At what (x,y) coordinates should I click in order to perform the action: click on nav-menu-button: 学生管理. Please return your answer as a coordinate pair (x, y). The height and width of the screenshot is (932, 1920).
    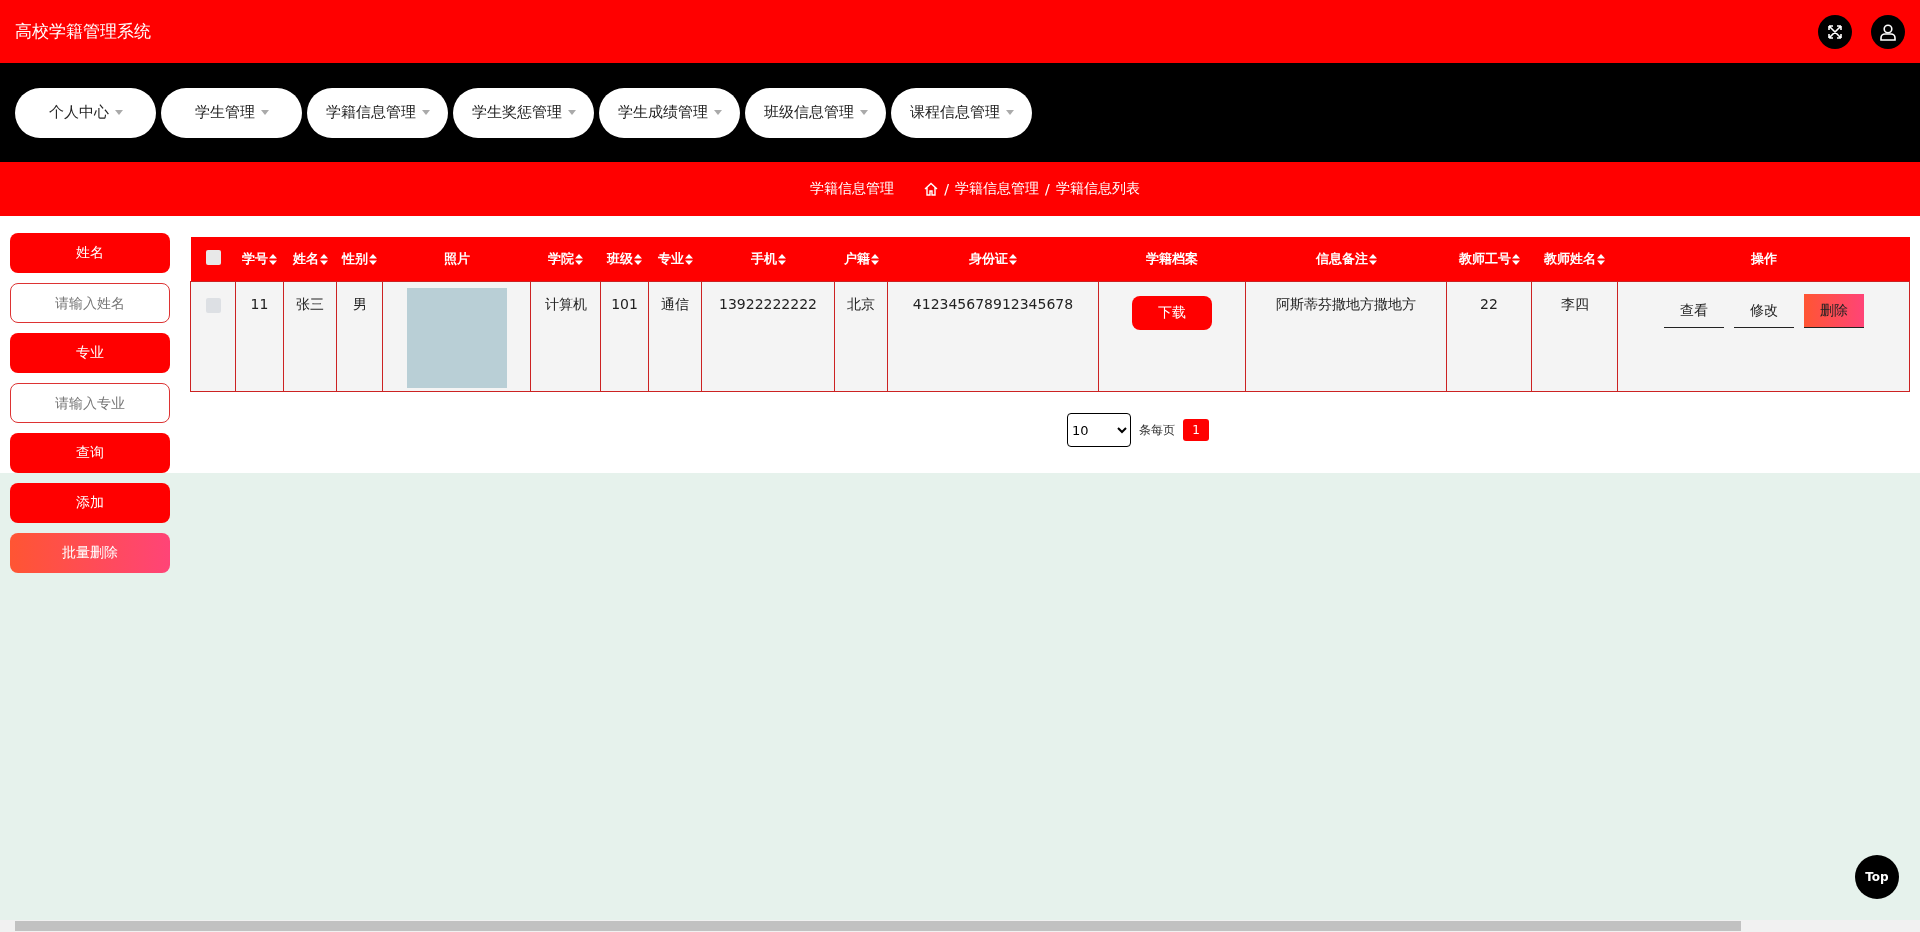
    Looking at the image, I should click on (231, 112).